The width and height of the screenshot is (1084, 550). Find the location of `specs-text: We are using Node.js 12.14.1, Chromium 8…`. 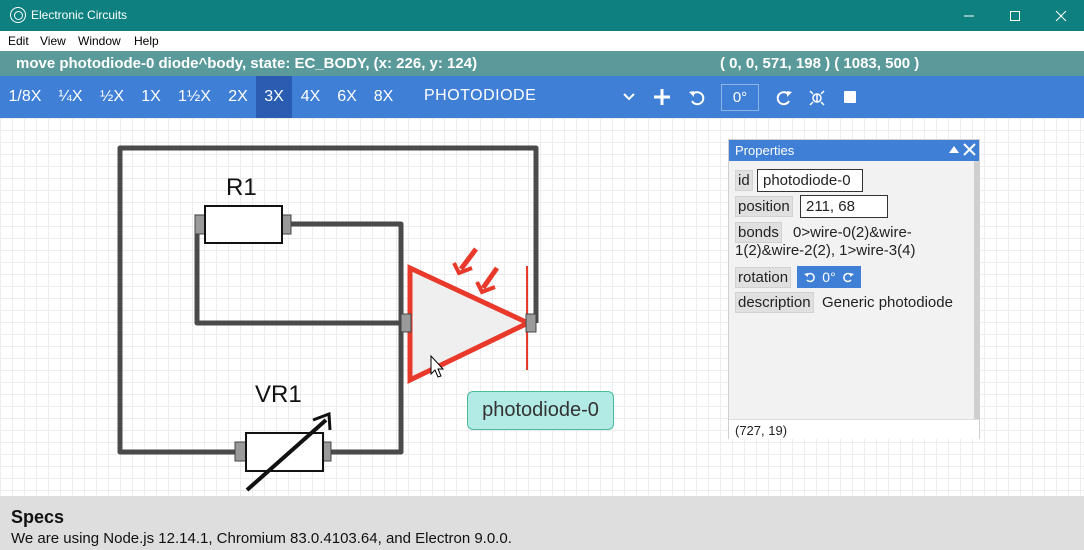

specs-text: We are using Node.js 12.14.1, Chromium 8… is located at coordinates (261, 538).